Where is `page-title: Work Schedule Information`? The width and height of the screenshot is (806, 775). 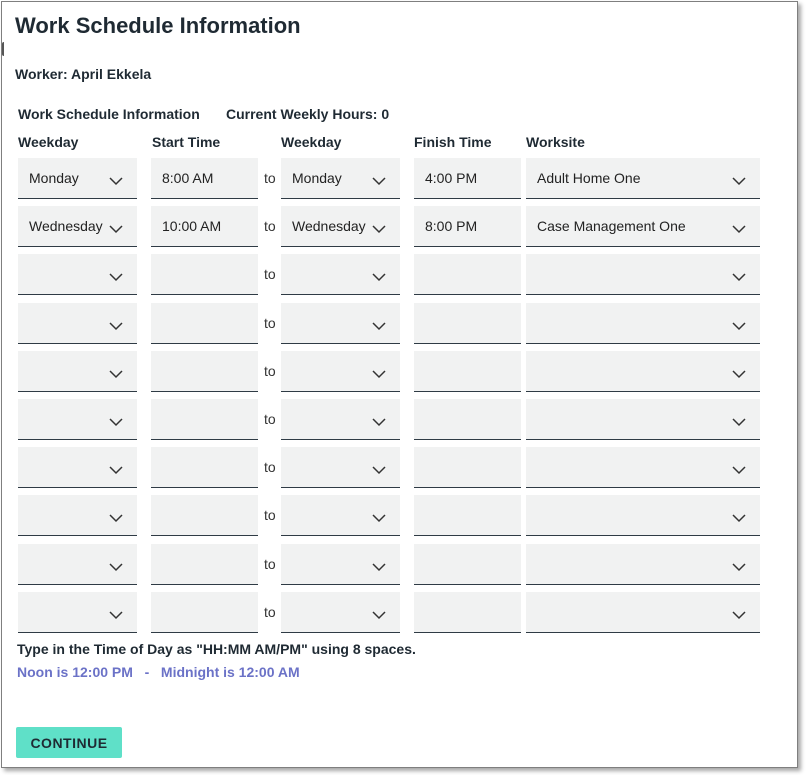 page-title: Work Schedule Information is located at coordinates (158, 25).